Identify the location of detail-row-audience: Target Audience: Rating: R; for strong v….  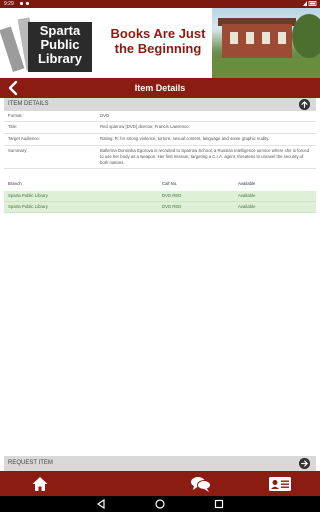
(160, 140).